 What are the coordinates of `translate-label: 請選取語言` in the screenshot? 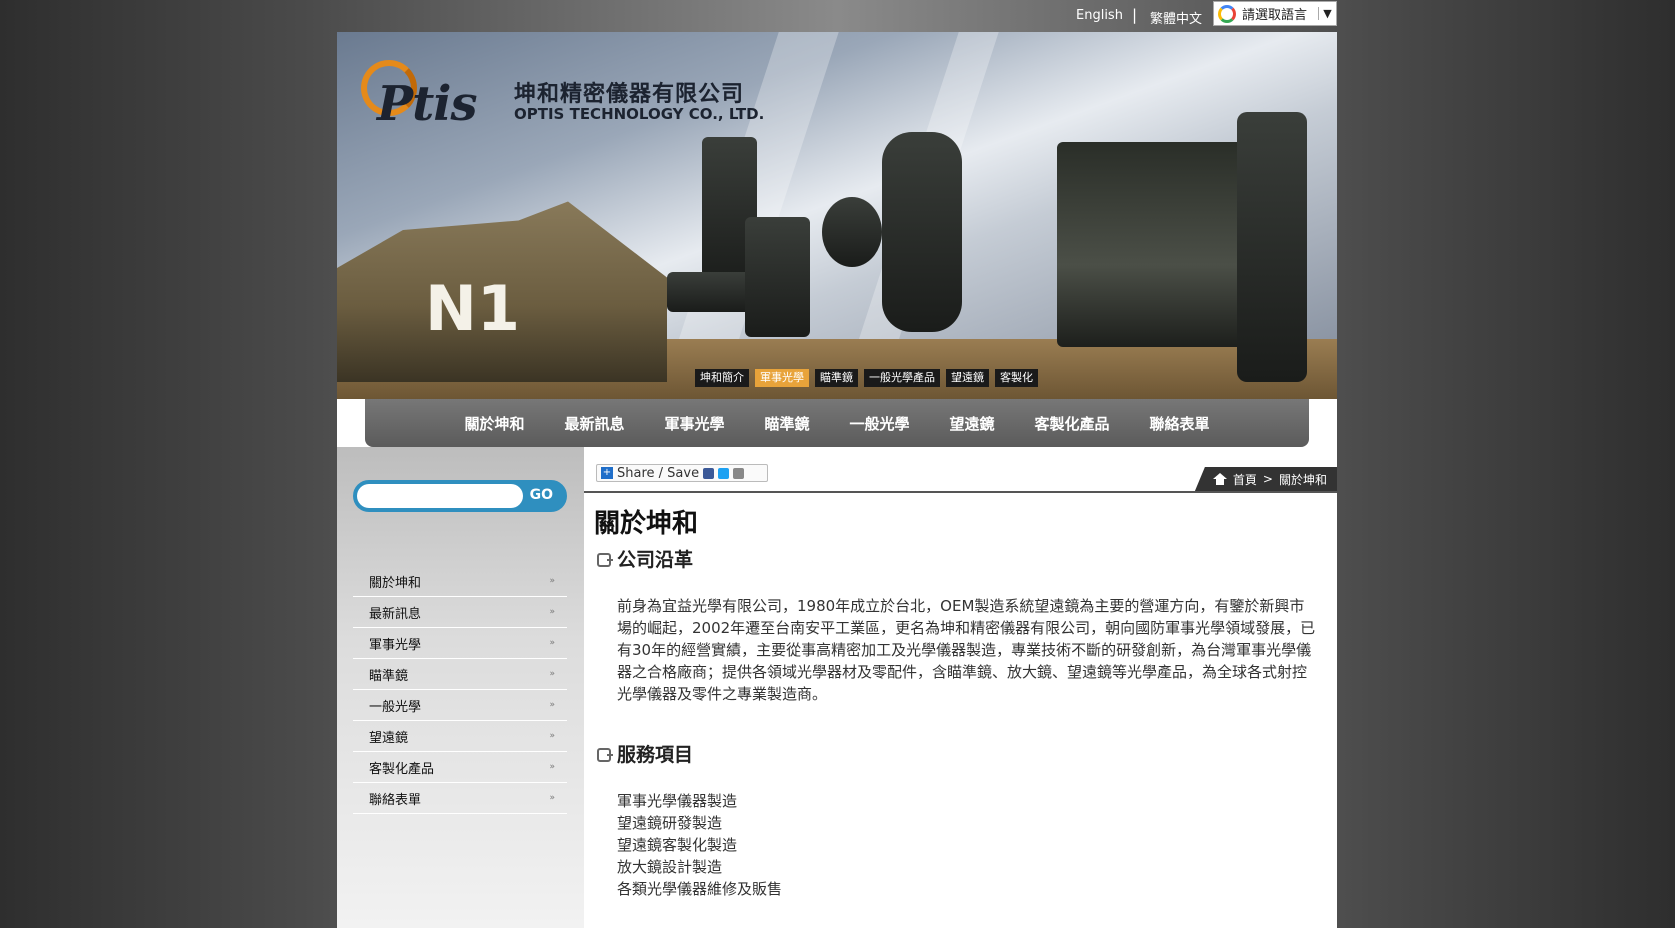 It's located at (1275, 15).